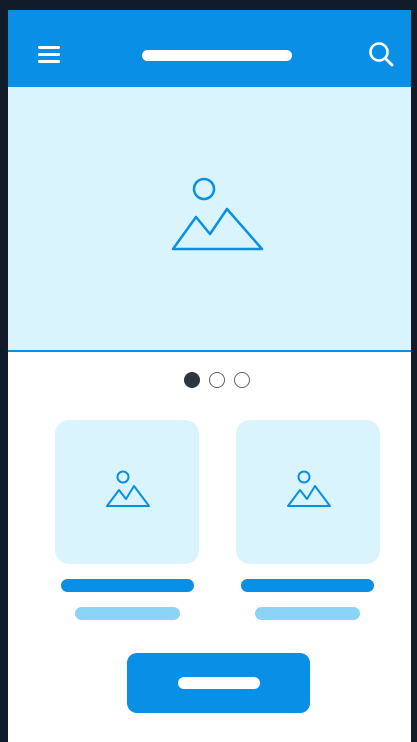  I want to click on hamburger-menu-icon, so click(49, 55).